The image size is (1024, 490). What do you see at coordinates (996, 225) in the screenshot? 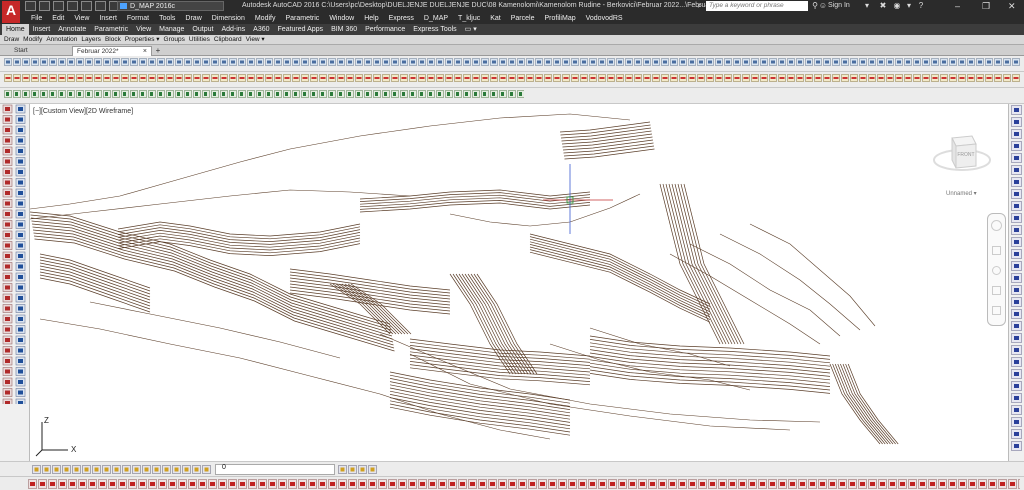
I see `steering-wheel-icon` at bounding box center [996, 225].